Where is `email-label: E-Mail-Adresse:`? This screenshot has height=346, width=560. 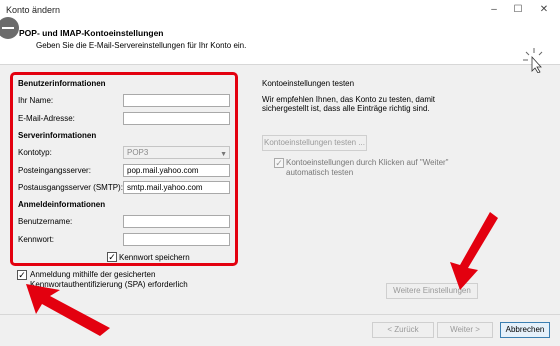
email-label: E-Mail-Adresse: is located at coordinates (46, 118).